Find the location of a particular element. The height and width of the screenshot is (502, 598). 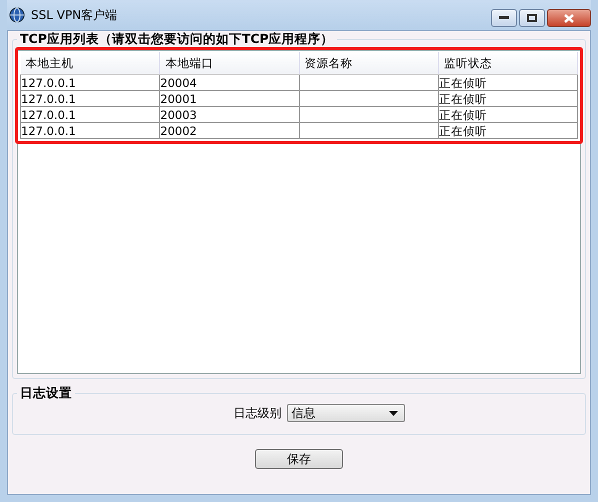

group-title: 日志设置 is located at coordinates (46, 393).